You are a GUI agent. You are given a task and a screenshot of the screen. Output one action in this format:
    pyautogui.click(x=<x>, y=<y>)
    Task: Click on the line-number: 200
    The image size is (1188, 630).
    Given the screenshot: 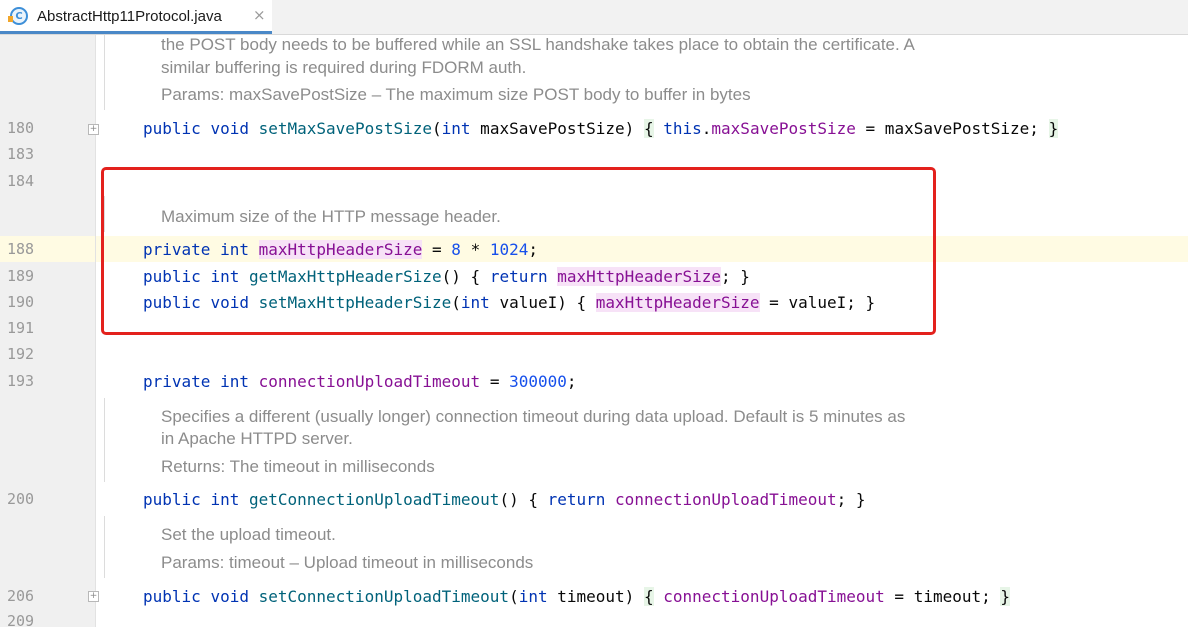 What is the action you would take?
    pyautogui.click(x=20, y=499)
    